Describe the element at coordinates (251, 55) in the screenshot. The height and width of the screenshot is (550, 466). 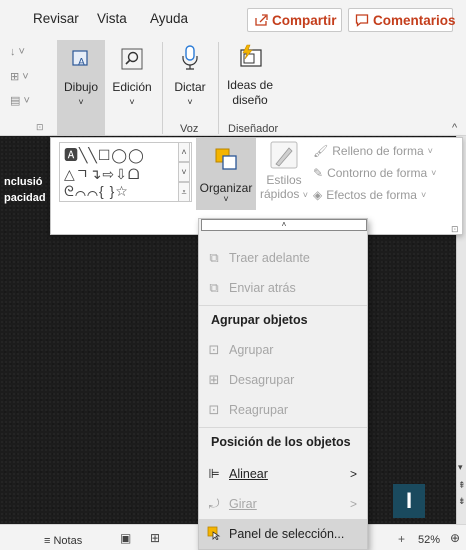
I see `design-ideas-icon` at that location.